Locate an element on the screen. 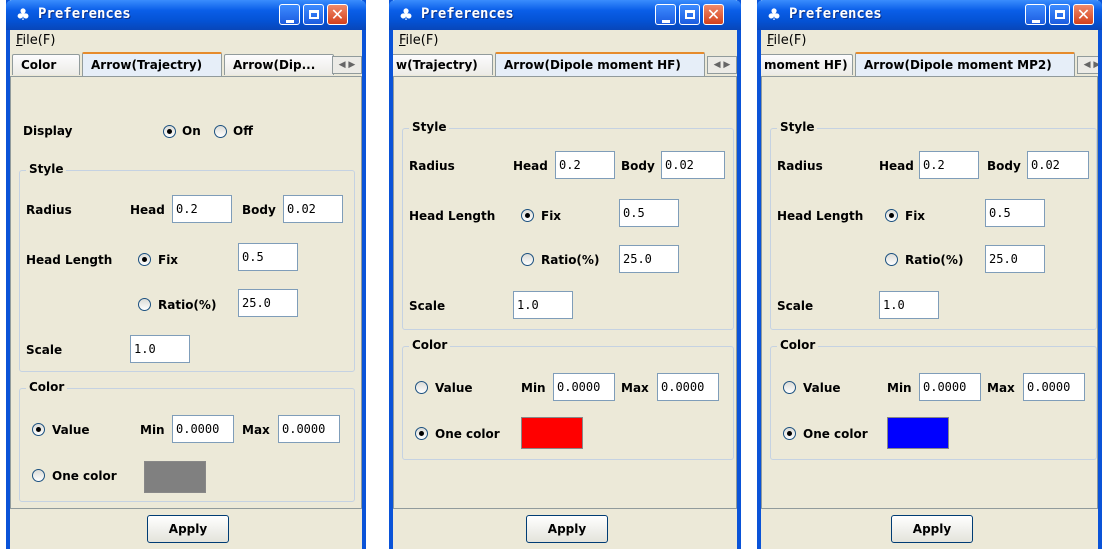 Image resolution: width=1102 pixels, height=549 pixels. min-label: Min is located at coordinates (899, 388).